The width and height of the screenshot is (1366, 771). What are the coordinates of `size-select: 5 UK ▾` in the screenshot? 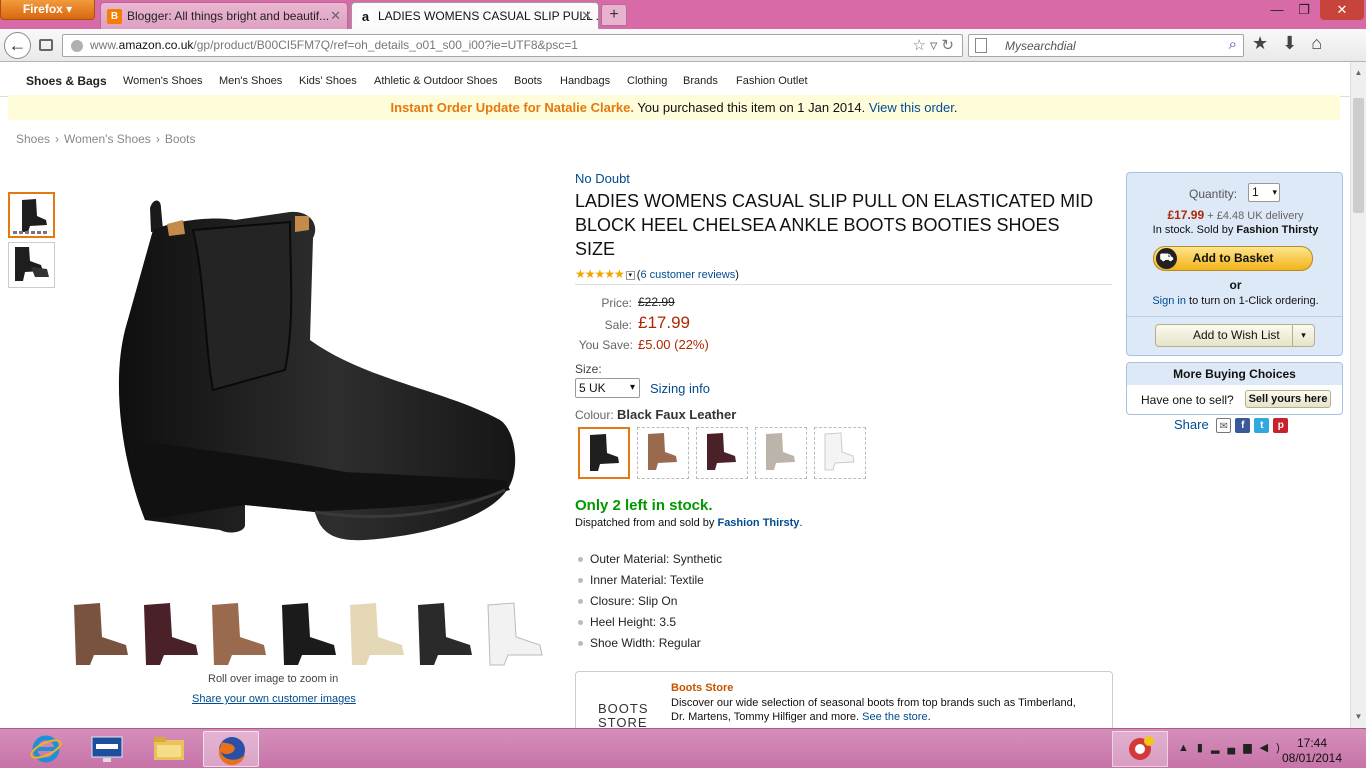 It's located at (607, 388).